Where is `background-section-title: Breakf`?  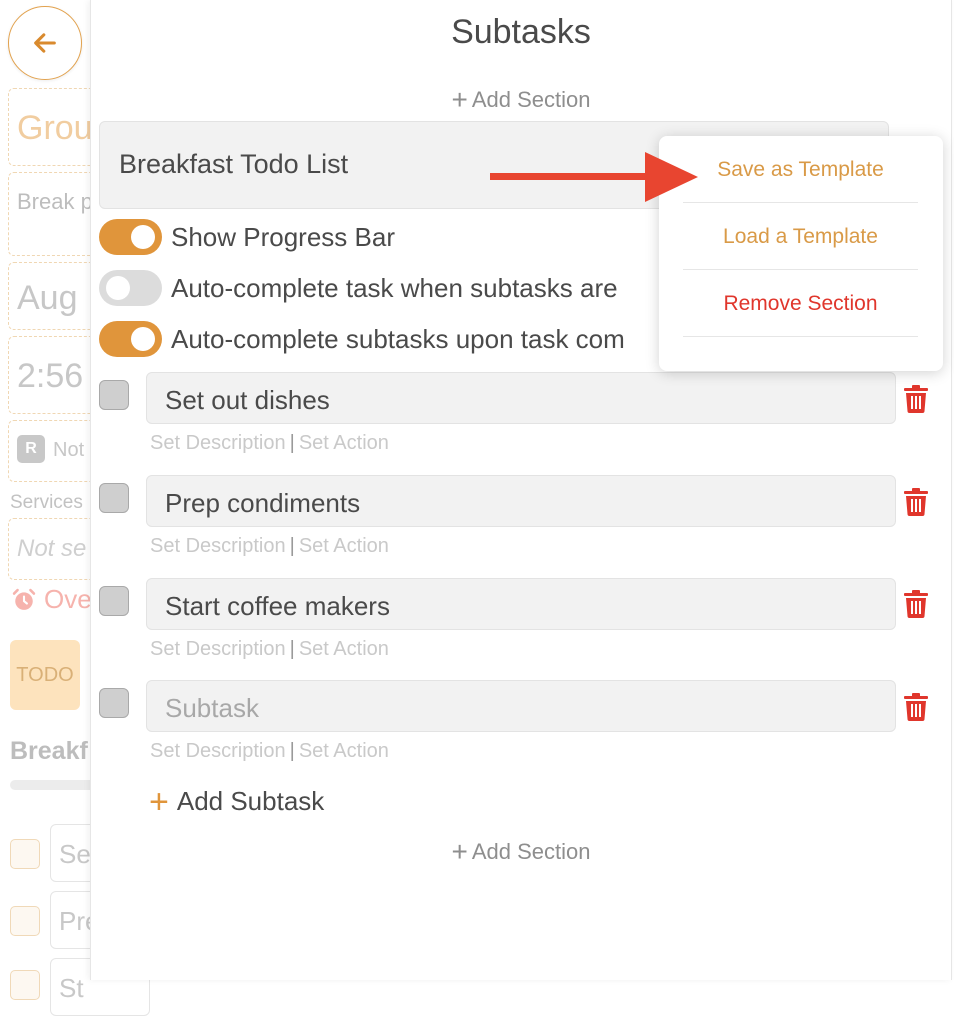 background-section-title: Breakf is located at coordinates (49, 751).